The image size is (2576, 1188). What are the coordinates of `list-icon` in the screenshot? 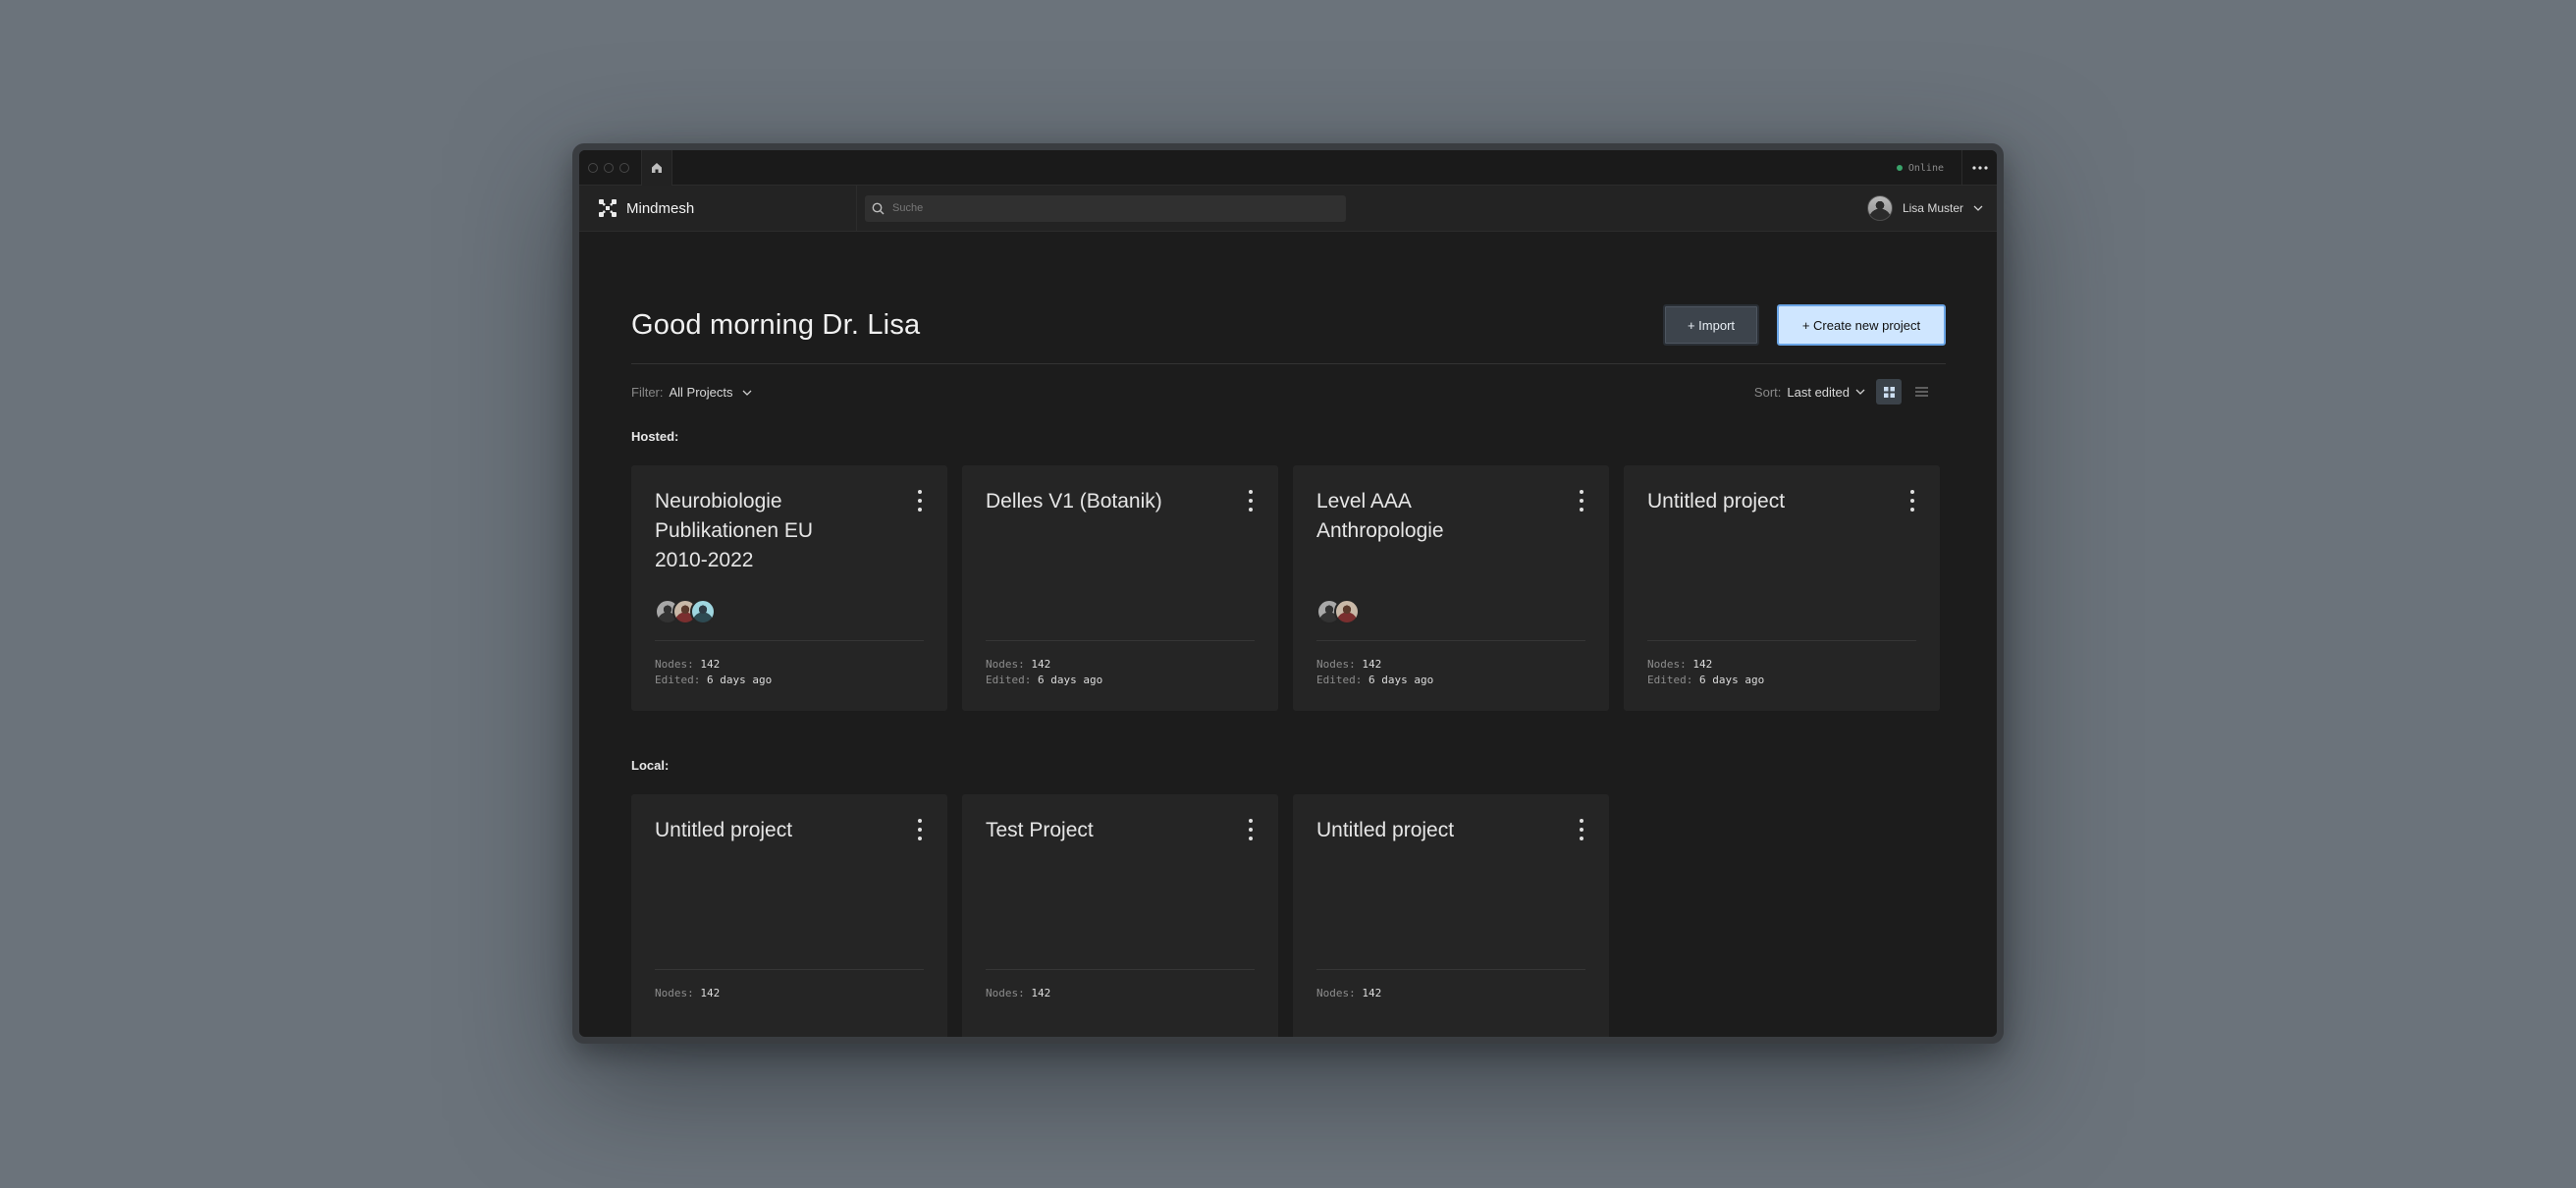 It's located at (1921, 392).